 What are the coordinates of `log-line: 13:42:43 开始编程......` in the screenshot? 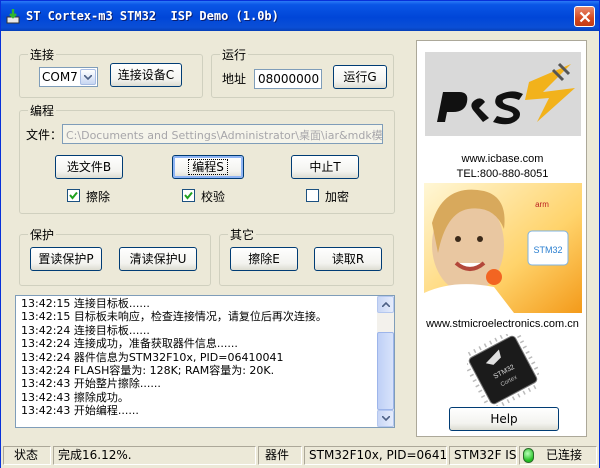 It's located at (80, 411).